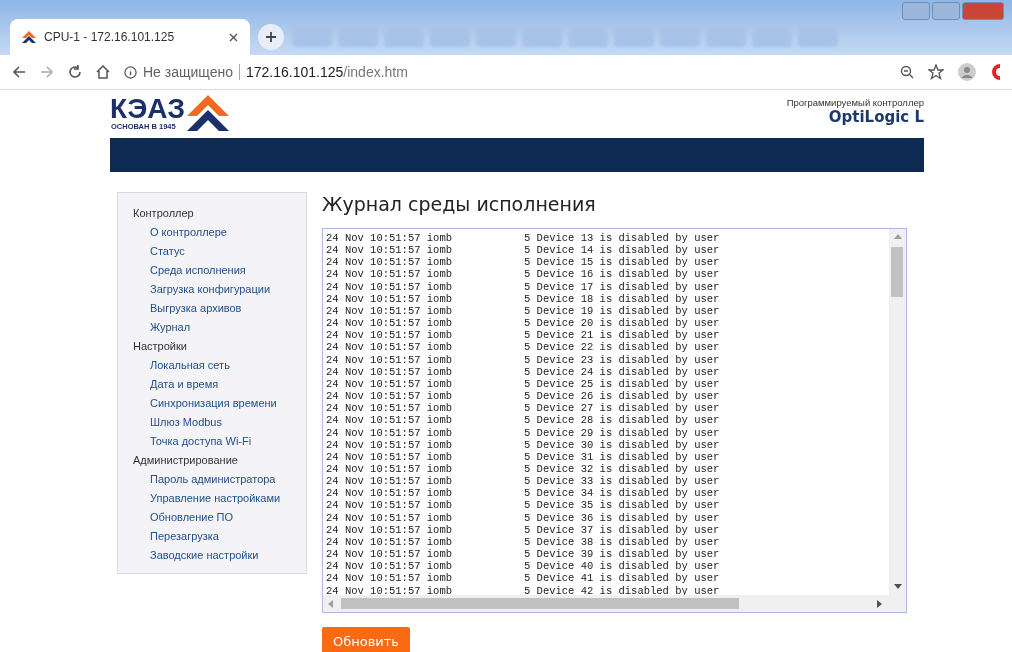  Describe the element at coordinates (622, 590) in the screenshot. I see `log-message: 5 Device 42 is disabled by user` at that location.